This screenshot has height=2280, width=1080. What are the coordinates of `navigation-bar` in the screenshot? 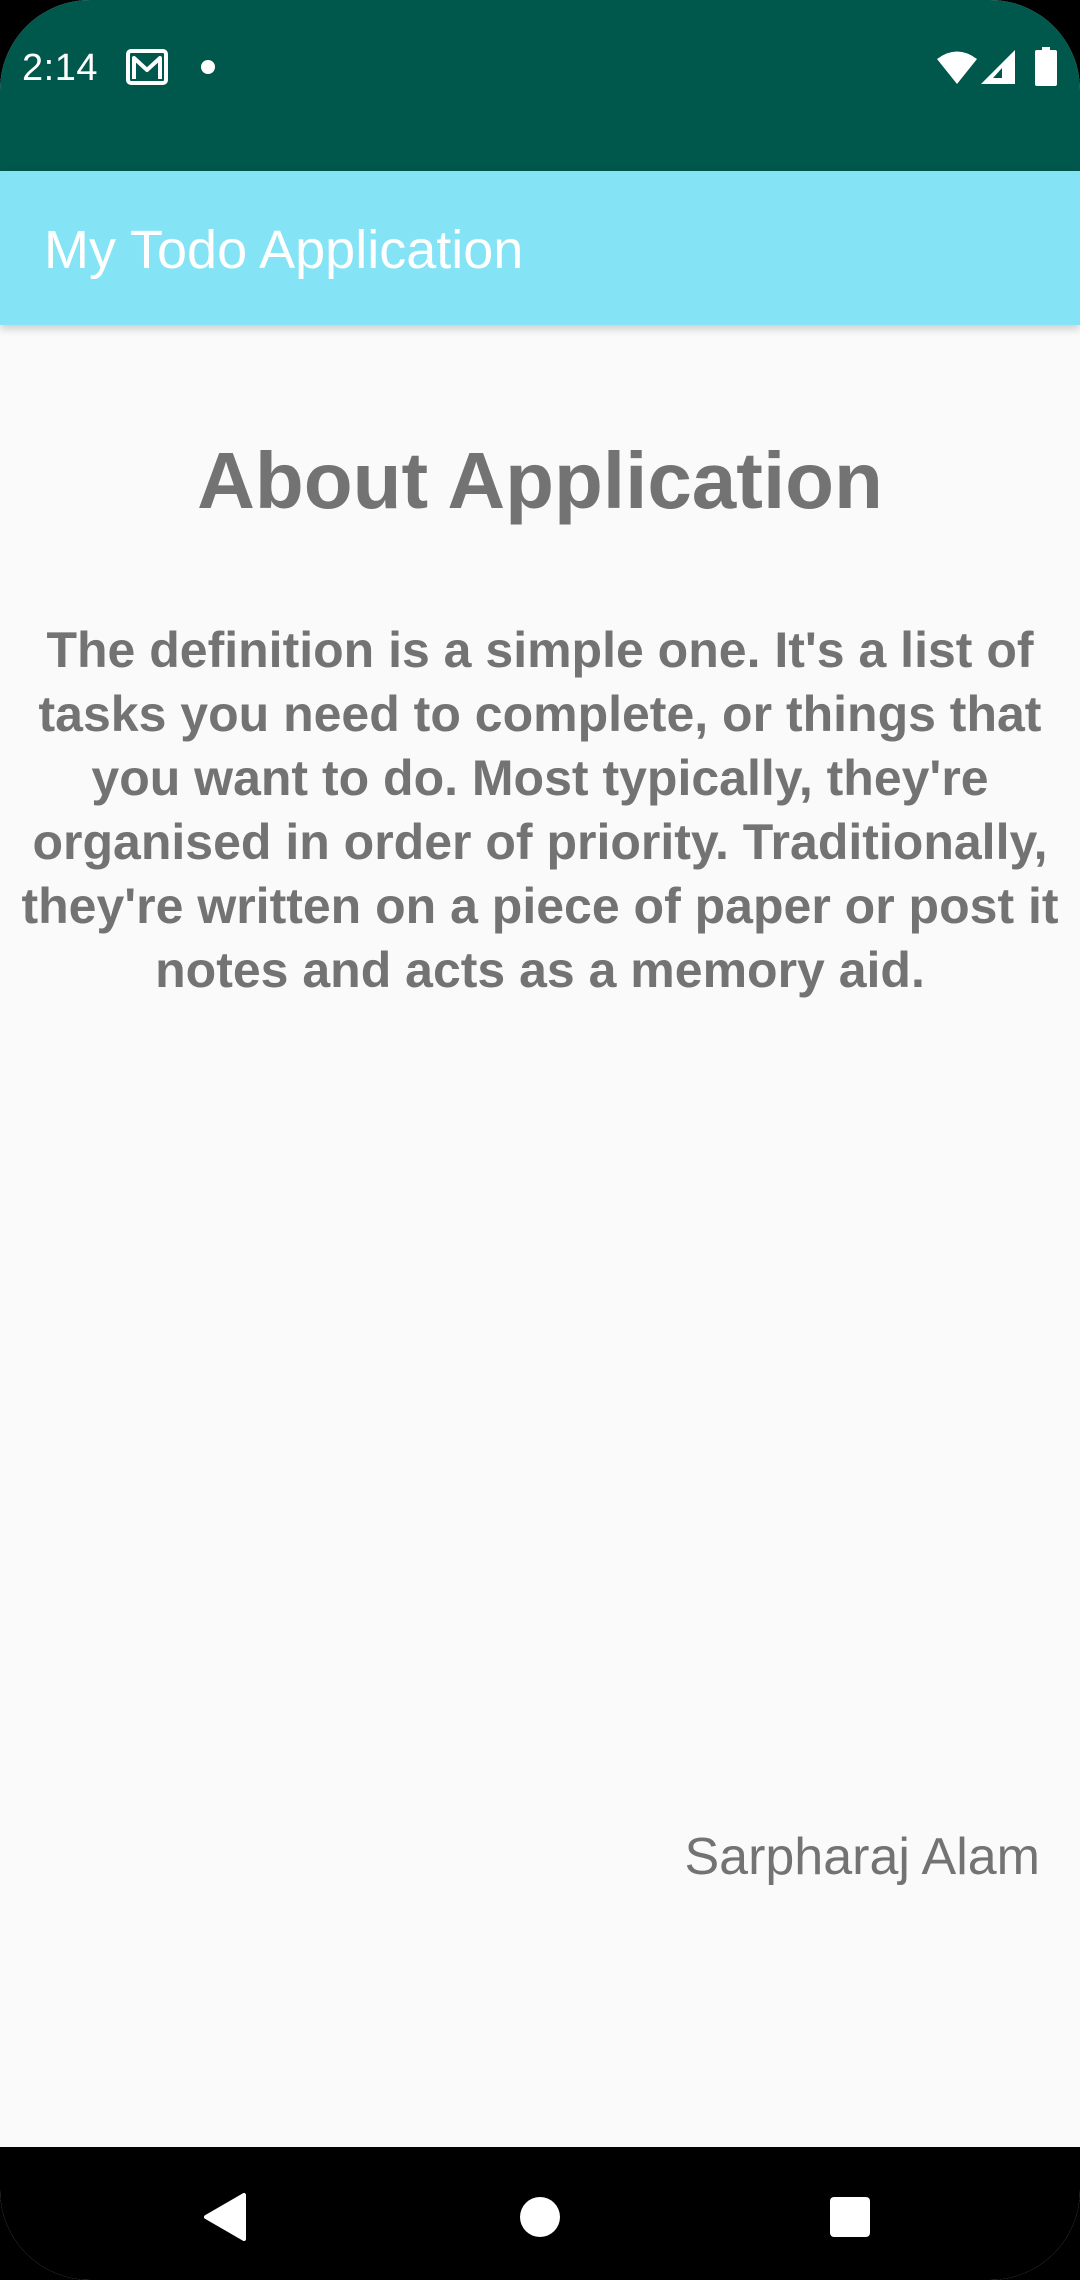 It's located at (540, 2213).